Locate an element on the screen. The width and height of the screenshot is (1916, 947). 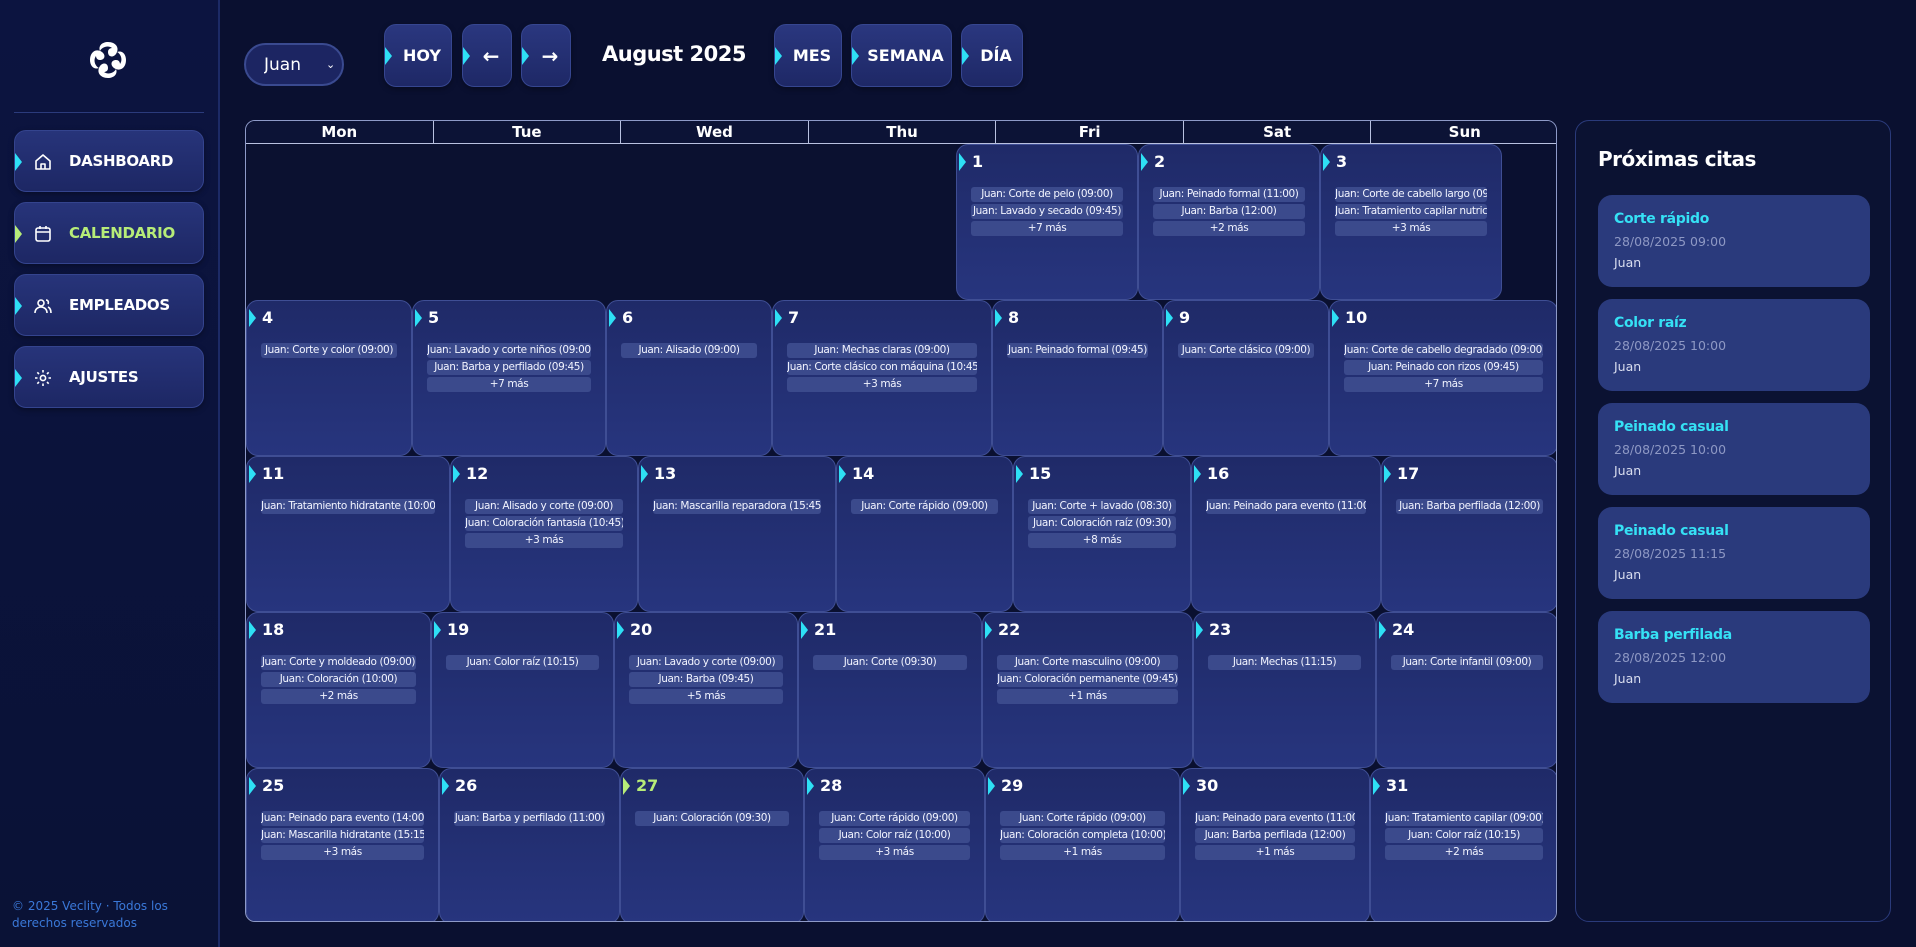
calendar-day-cell: 21 Juan: Corte (09:30) is located at coordinates (890, 690).